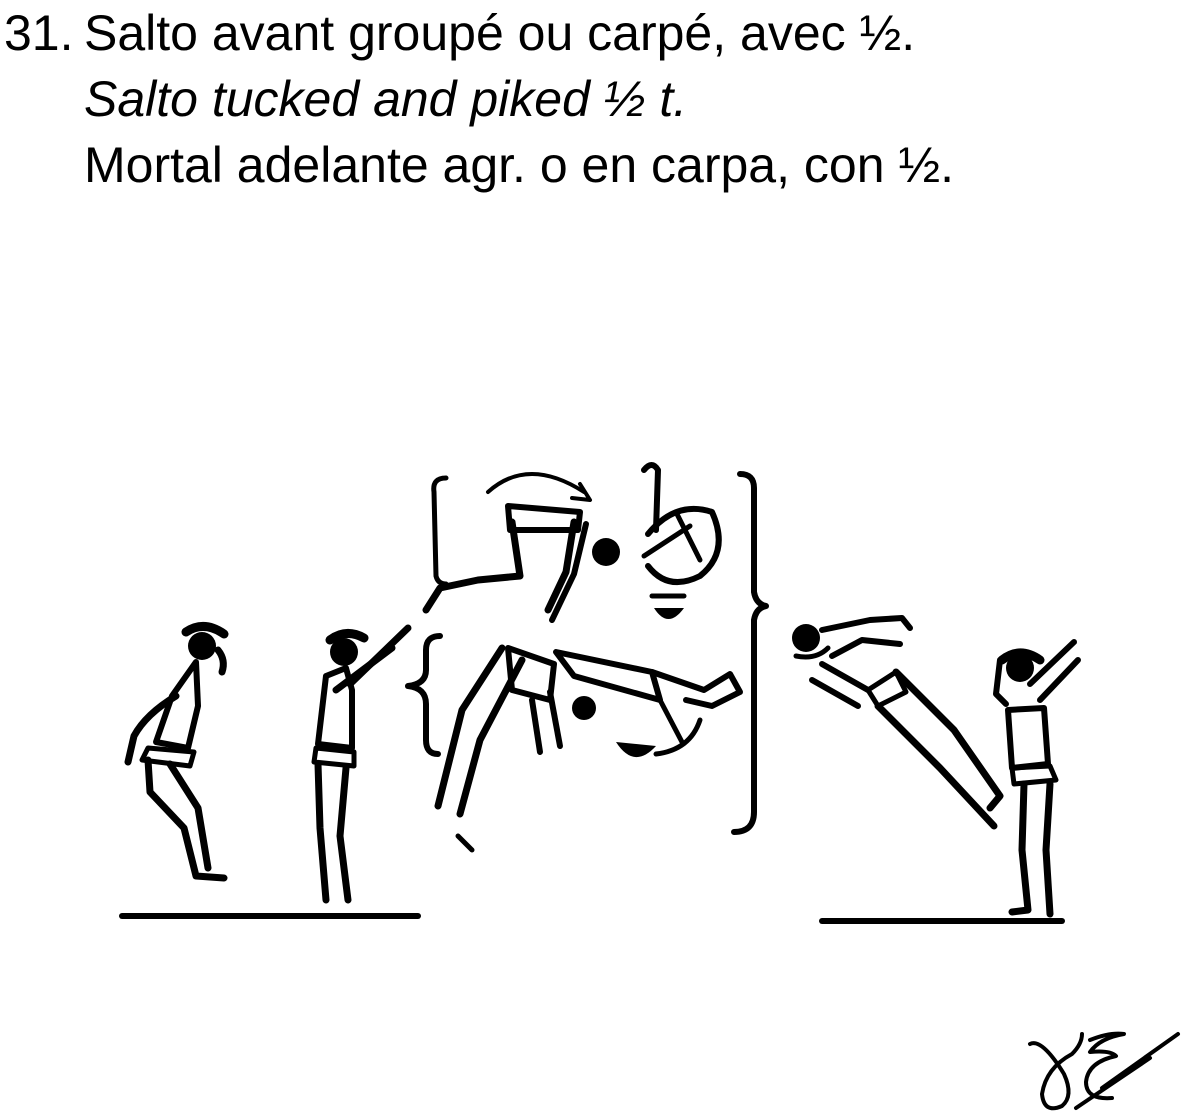 This screenshot has height=1118, width=1198. Describe the element at coordinates (361, 764) in the screenshot. I see `takeoff-gymnast` at that location.